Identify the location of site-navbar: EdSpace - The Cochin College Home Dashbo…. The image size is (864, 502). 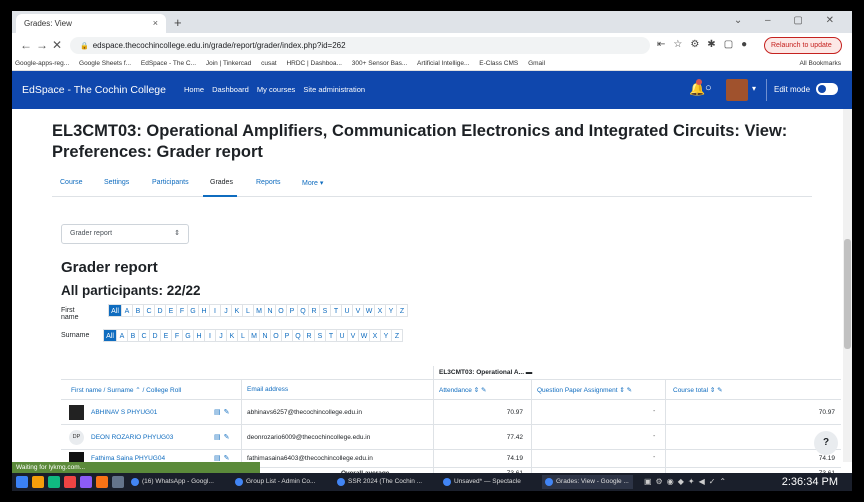
(432, 90).